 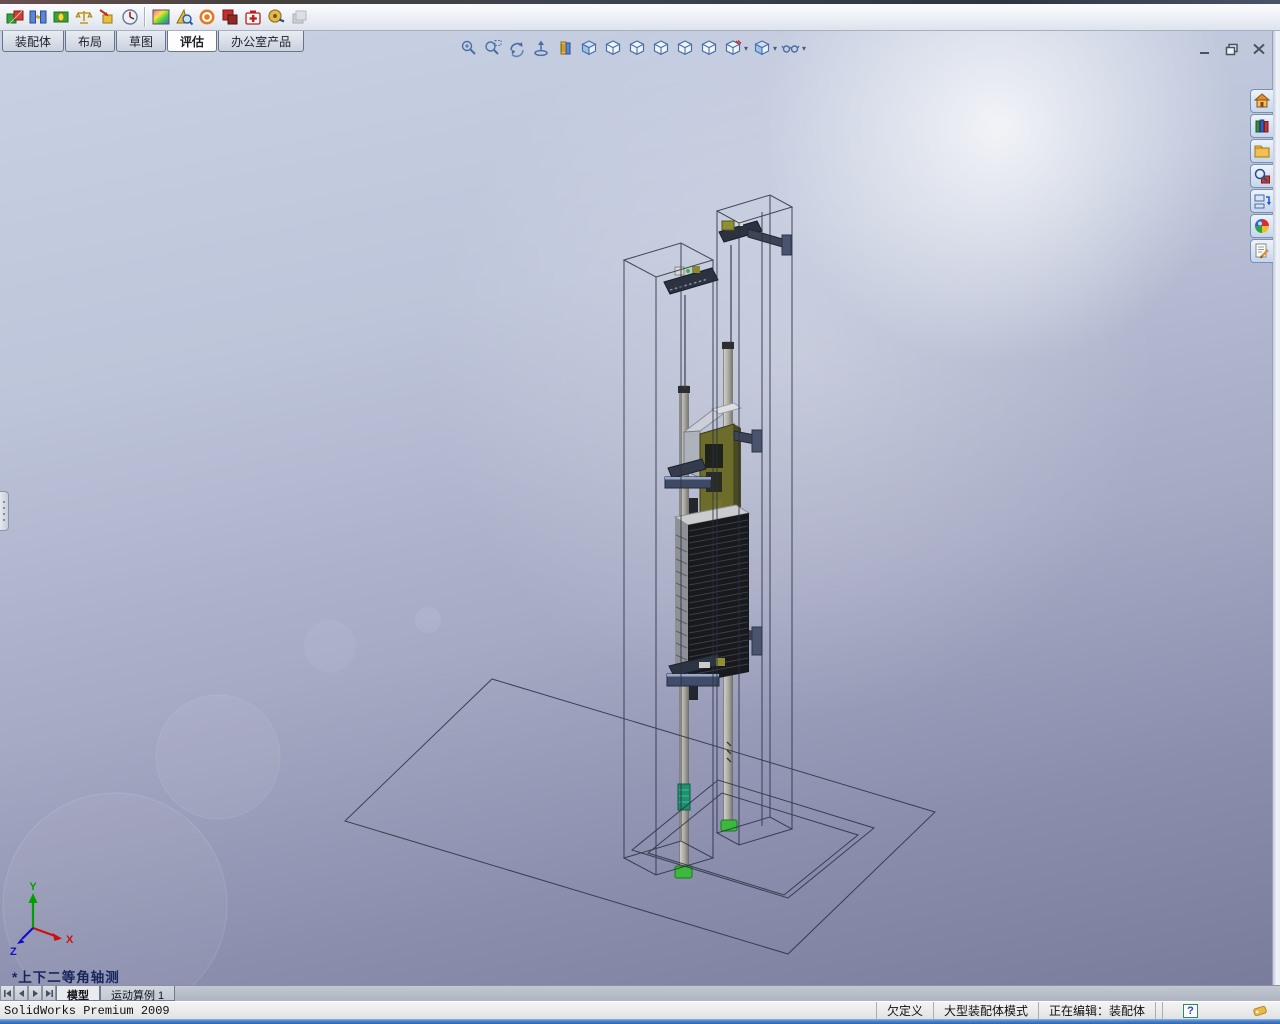 What do you see at coordinates (106, 17) in the screenshot?
I see `mass-properties-icon` at bounding box center [106, 17].